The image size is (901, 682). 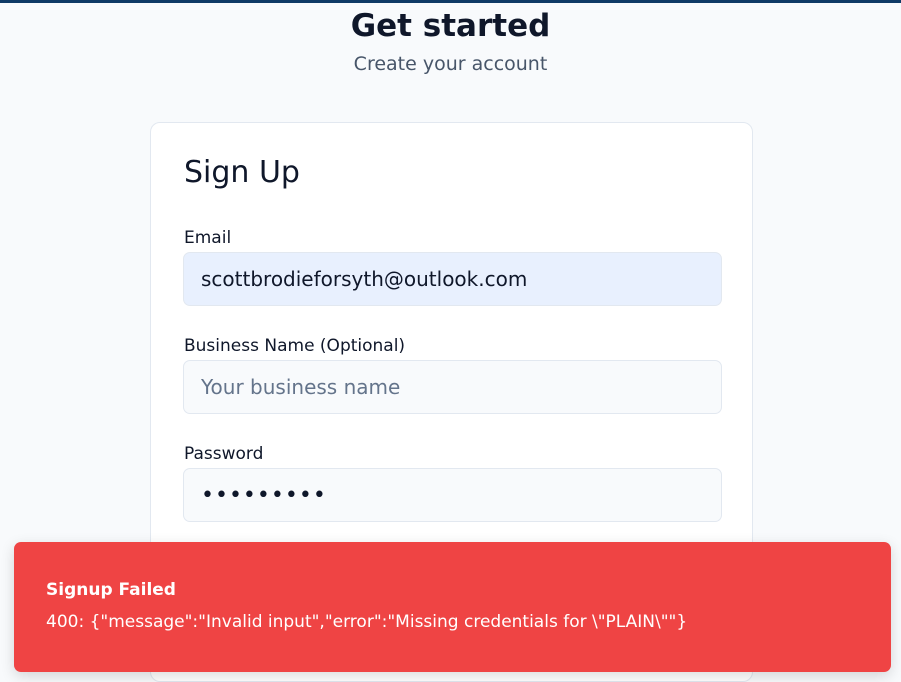 I want to click on business-name-label: Business Name (Optional), so click(x=295, y=346).